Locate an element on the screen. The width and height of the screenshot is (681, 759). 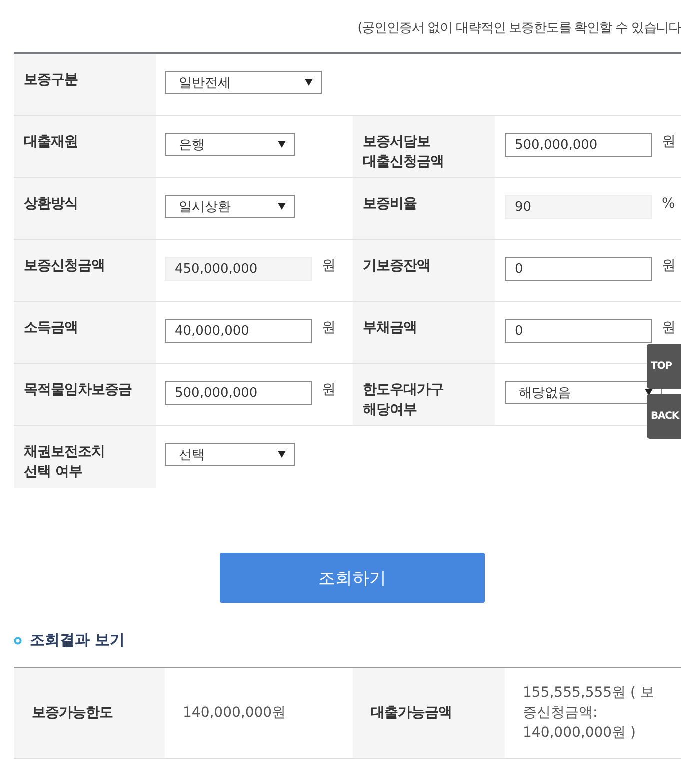
field-label: 보증신청금액 is located at coordinates (85, 270).